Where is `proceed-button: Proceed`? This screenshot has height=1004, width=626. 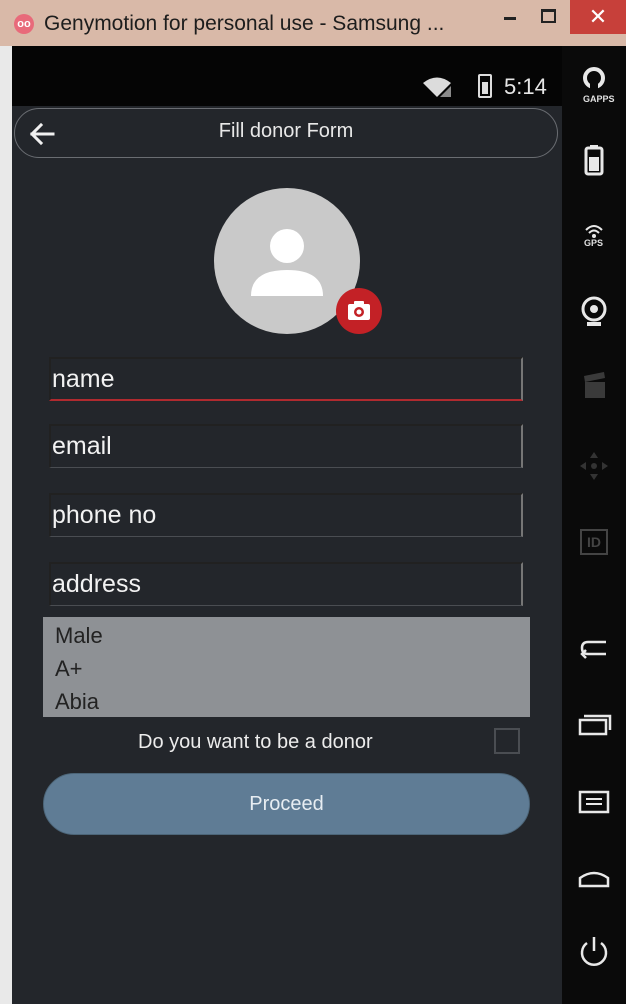 proceed-button: Proceed is located at coordinates (286, 804).